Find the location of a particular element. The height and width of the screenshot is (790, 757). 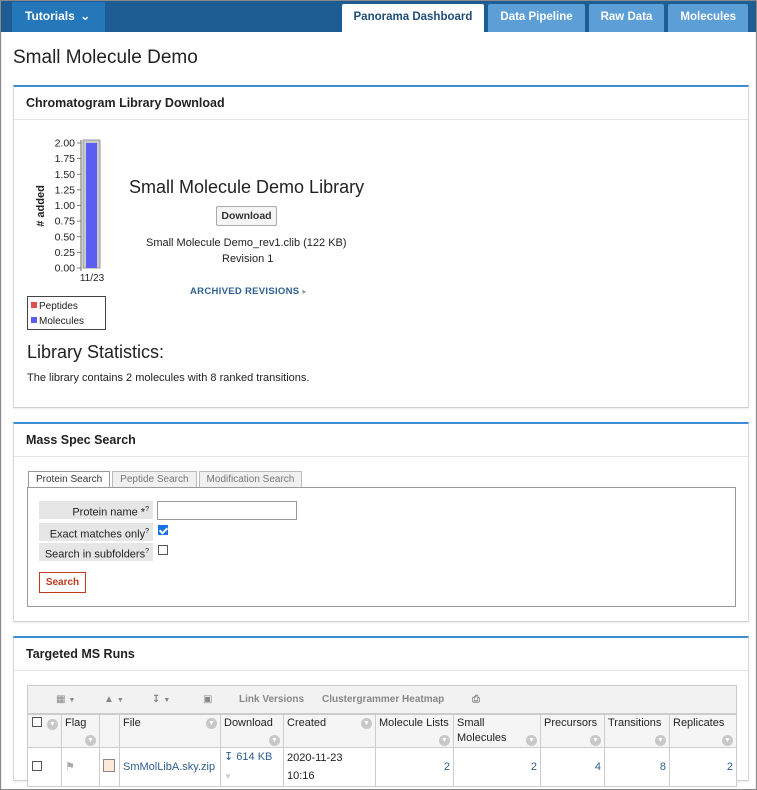

column-transitions: Transitions ▼ is located at coordinates (637, 731).